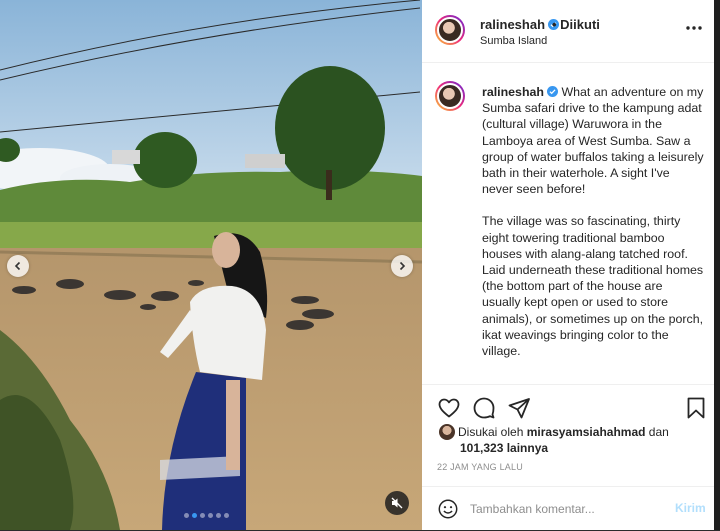  What do you see at coordinates (717, 265) in the screenshot?
I see `page-scrollbar` at bounding box center [717, 265].